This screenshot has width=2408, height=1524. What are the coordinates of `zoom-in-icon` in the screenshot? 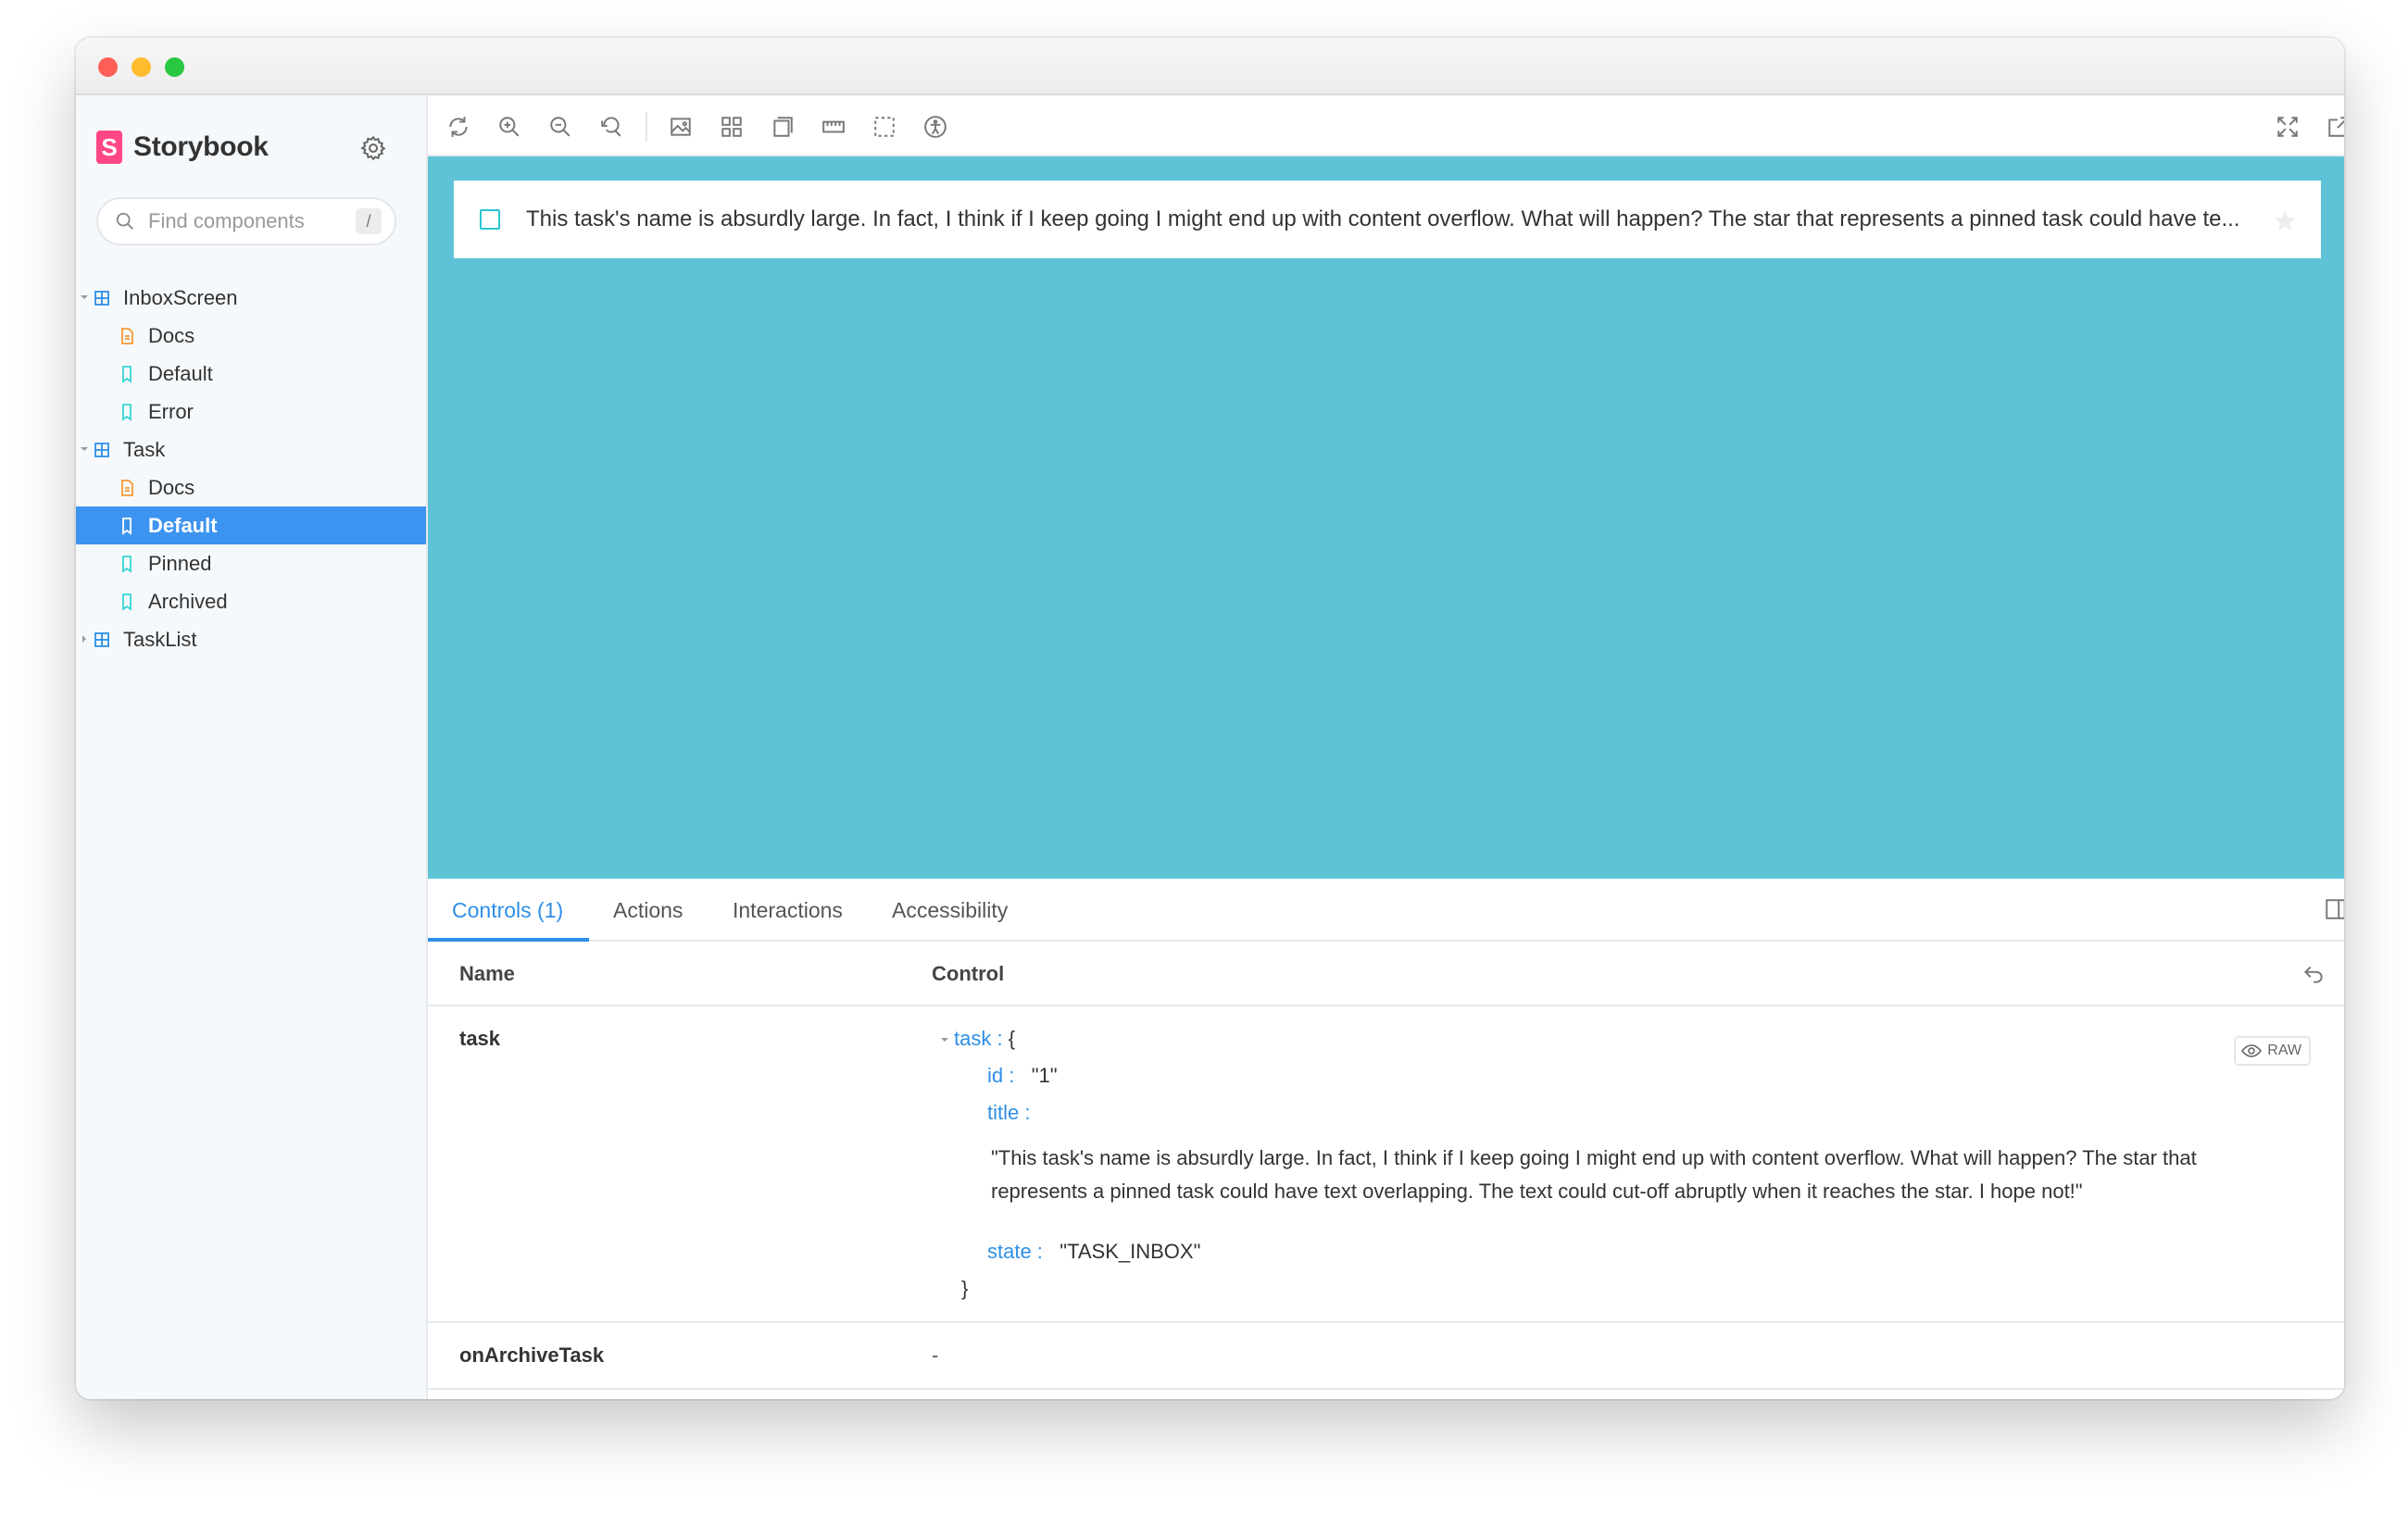 It's located at (509, 127).